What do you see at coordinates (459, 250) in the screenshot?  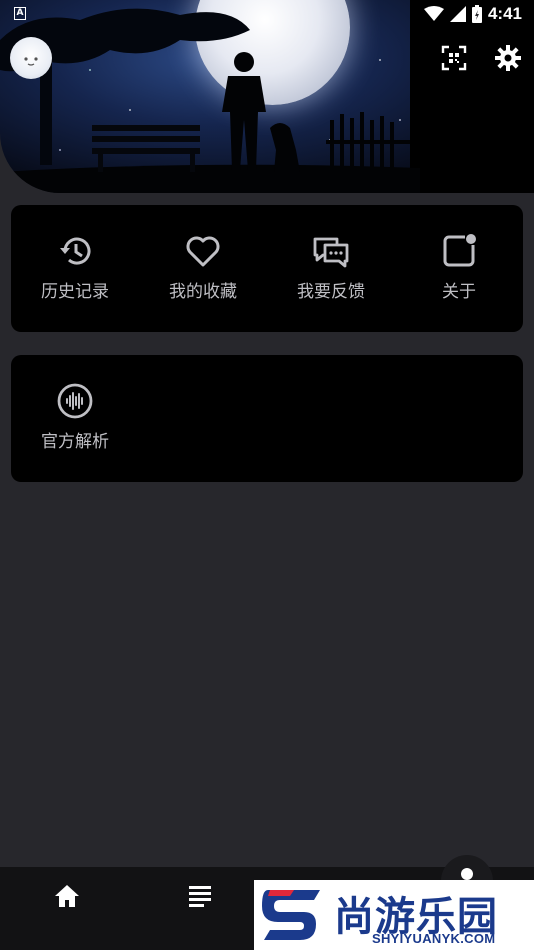 I see `about-icon` at bounding box center [459, 250].